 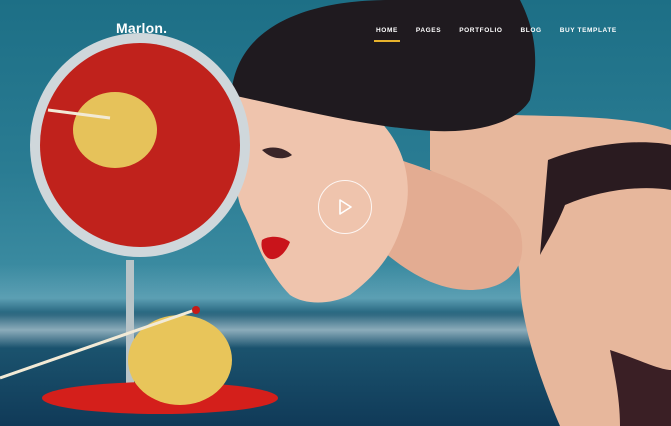 I want to click on nav-item-blog: BLOG, so click(x=531, y=30).